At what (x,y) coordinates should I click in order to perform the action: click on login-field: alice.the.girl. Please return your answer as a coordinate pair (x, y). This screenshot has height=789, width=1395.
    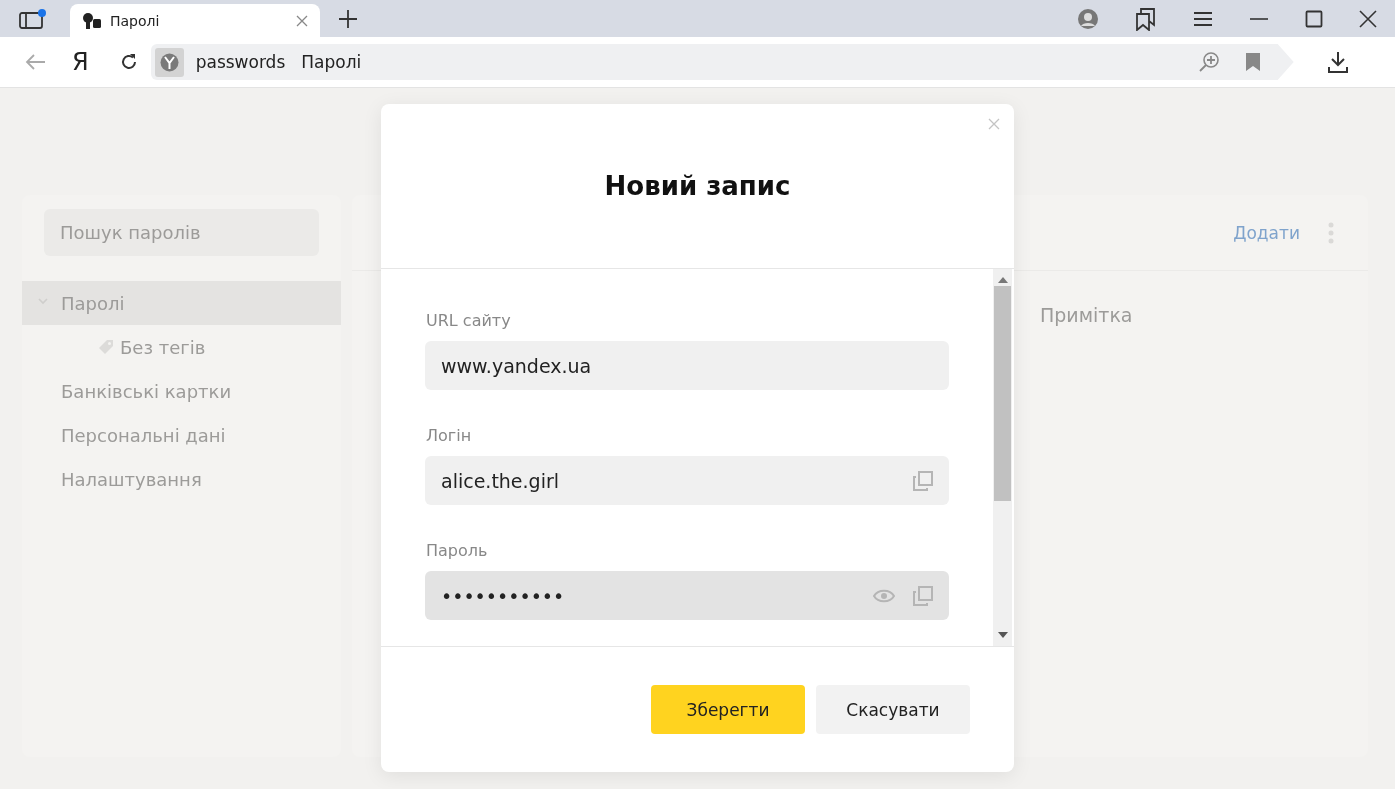
    Looking at the image, I should click on (687, 480).